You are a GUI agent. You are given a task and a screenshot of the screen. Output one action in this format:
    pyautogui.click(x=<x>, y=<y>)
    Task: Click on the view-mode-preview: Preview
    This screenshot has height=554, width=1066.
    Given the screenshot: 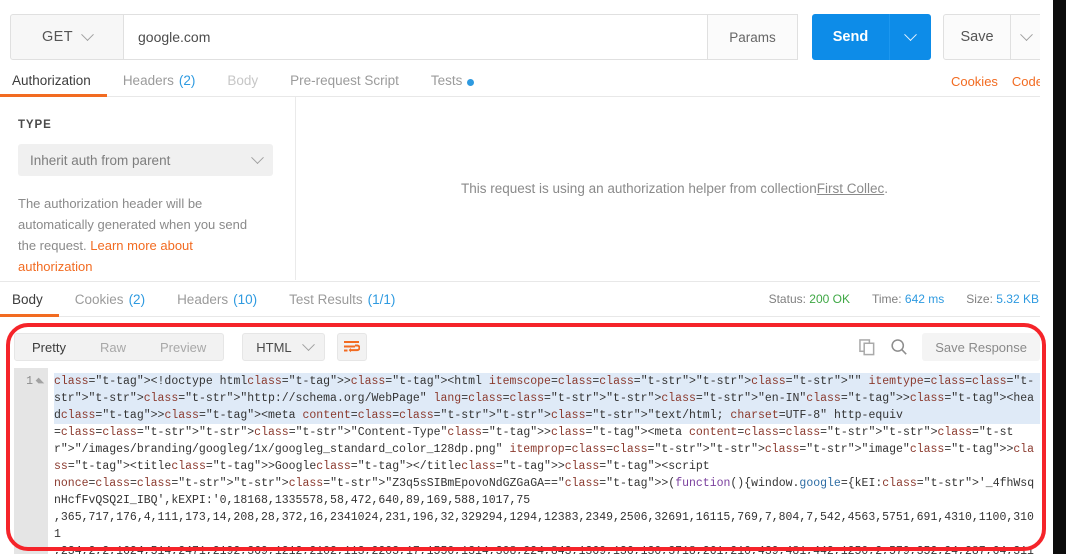 What is the action you would take?
    pyautogui.click(x=183, y=347)
    